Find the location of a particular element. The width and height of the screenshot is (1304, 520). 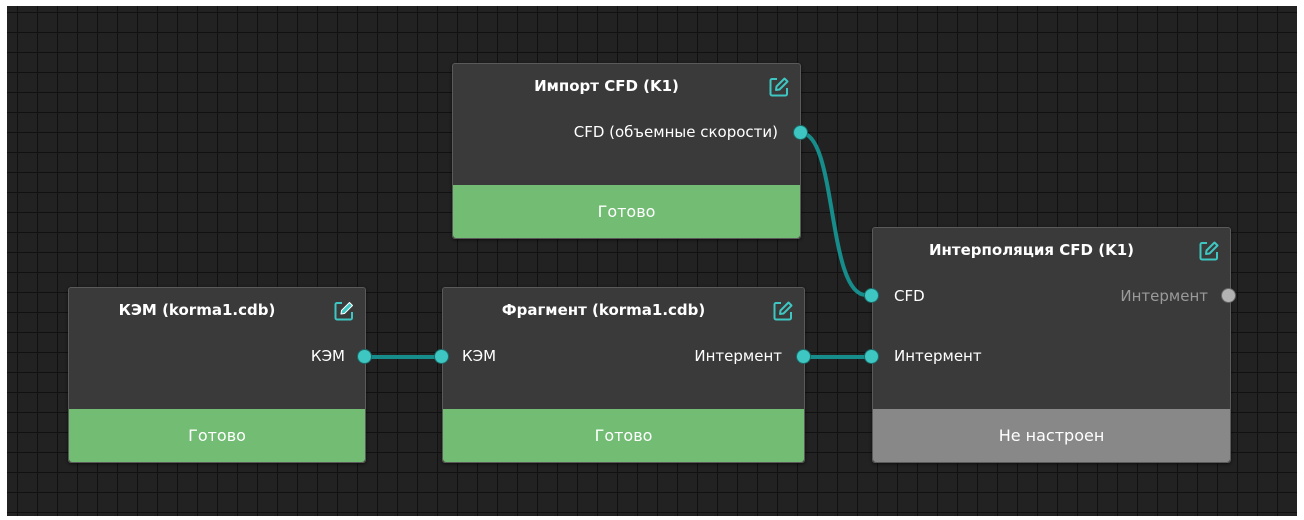

output-port-kem is located at coordinates (364, 356).